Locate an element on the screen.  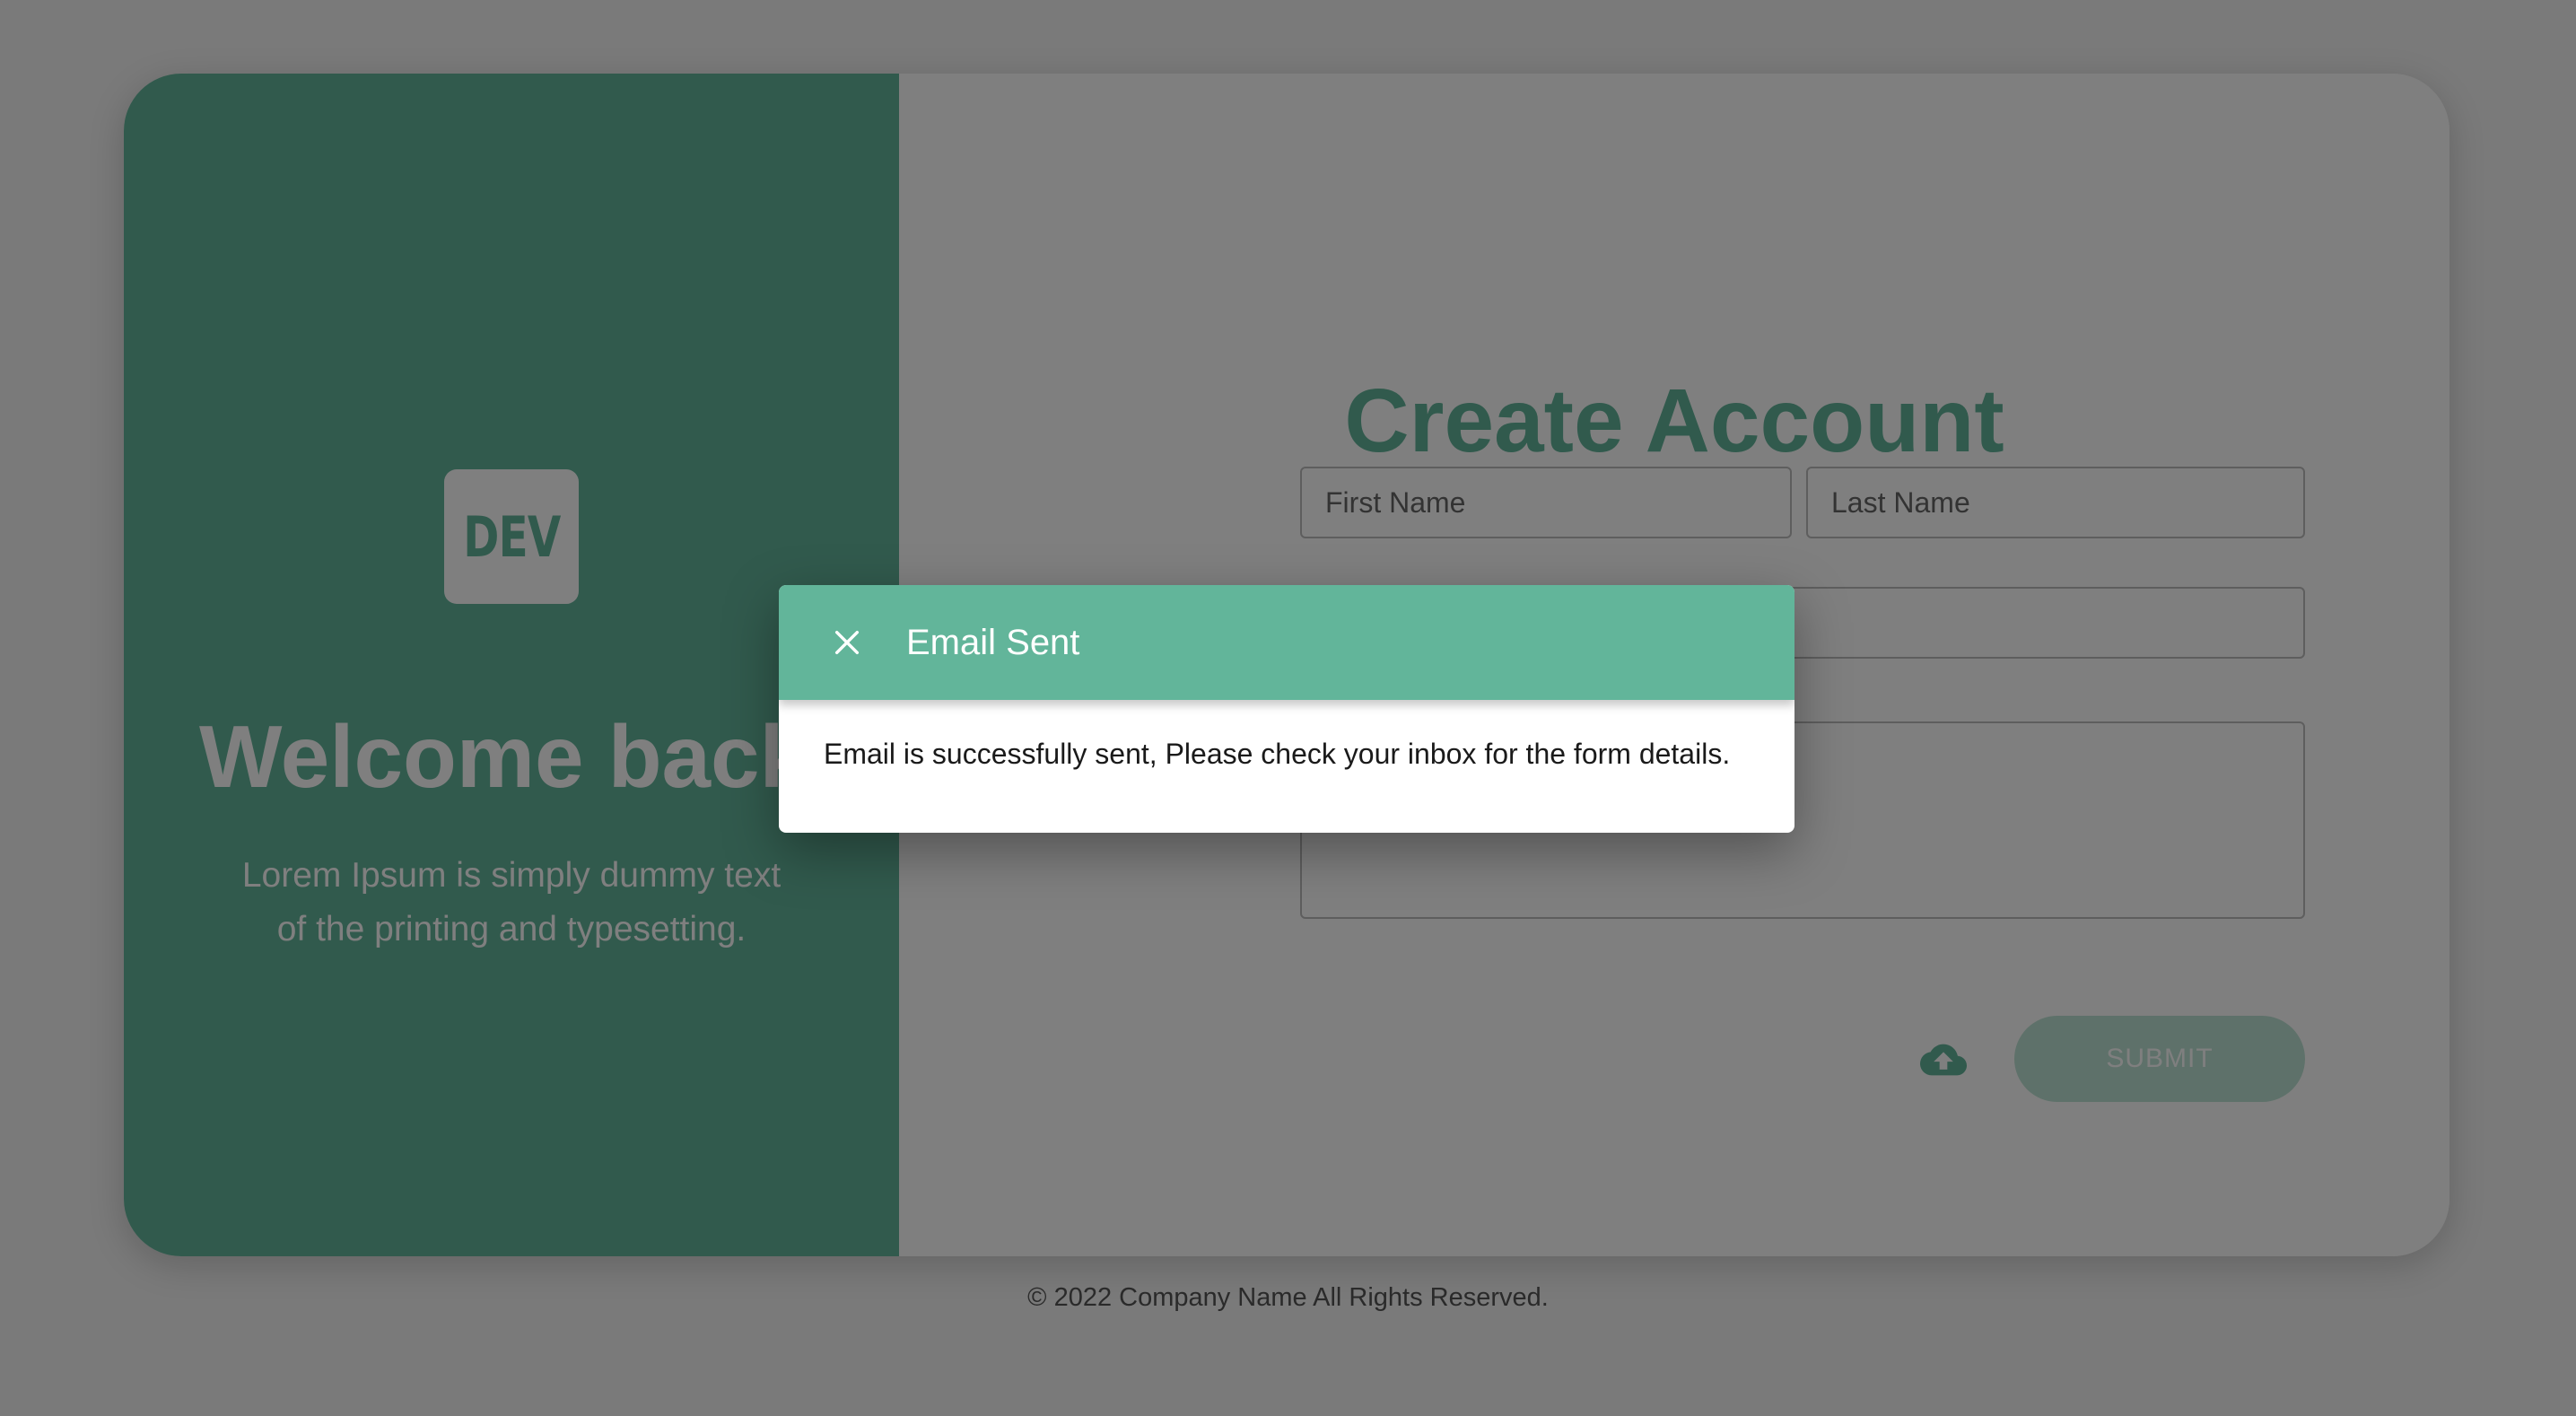
close-icon is located at coordinates (847, 642).